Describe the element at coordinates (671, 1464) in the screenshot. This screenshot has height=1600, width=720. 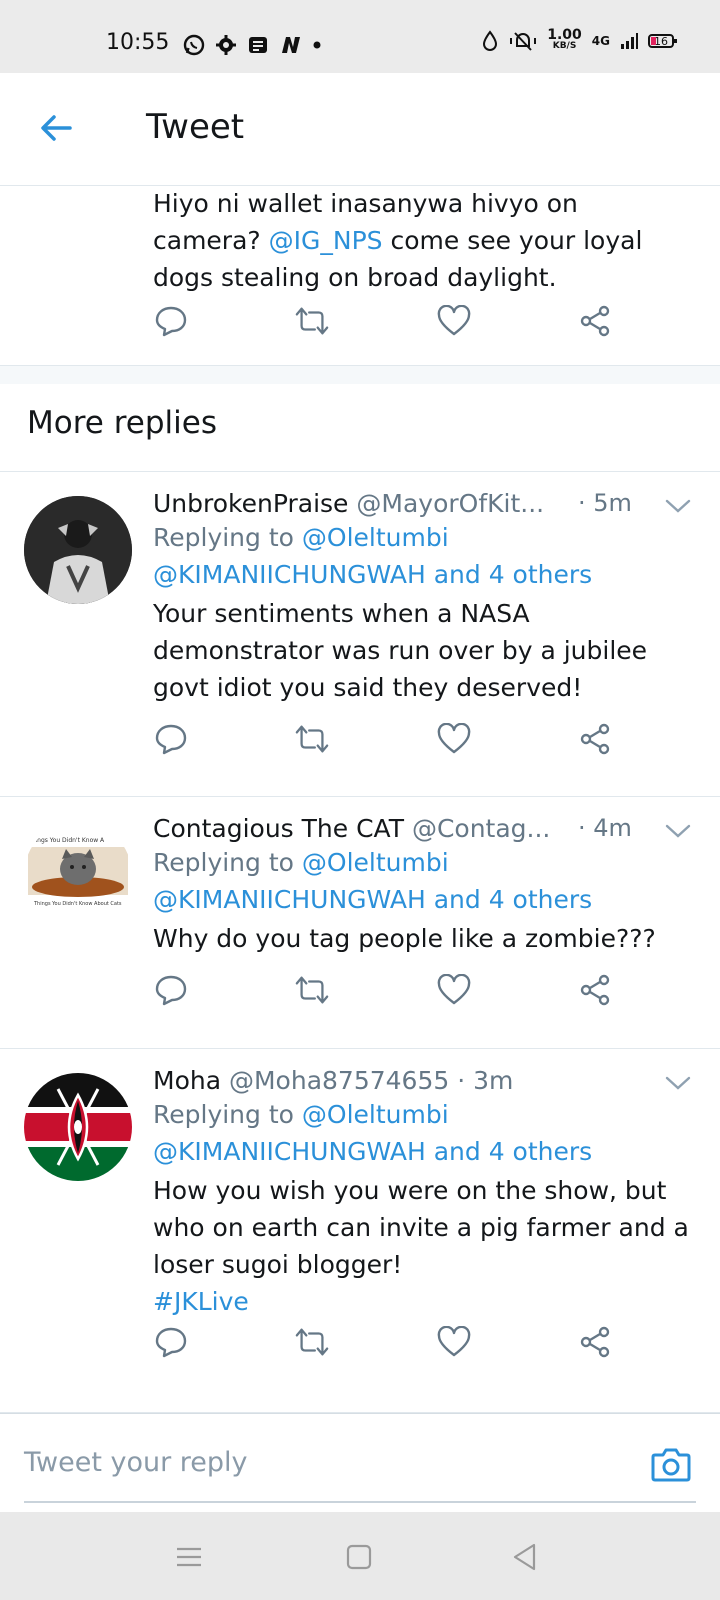
I see `camera-icon` at that location.